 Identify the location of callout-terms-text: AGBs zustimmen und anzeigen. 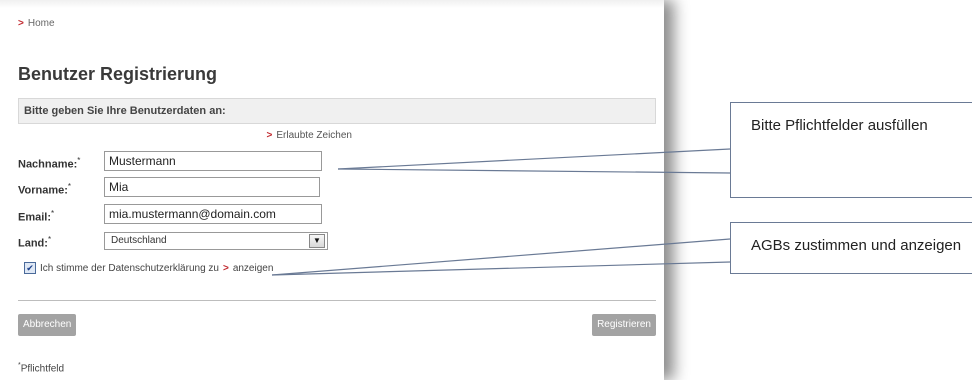
(856, 245).